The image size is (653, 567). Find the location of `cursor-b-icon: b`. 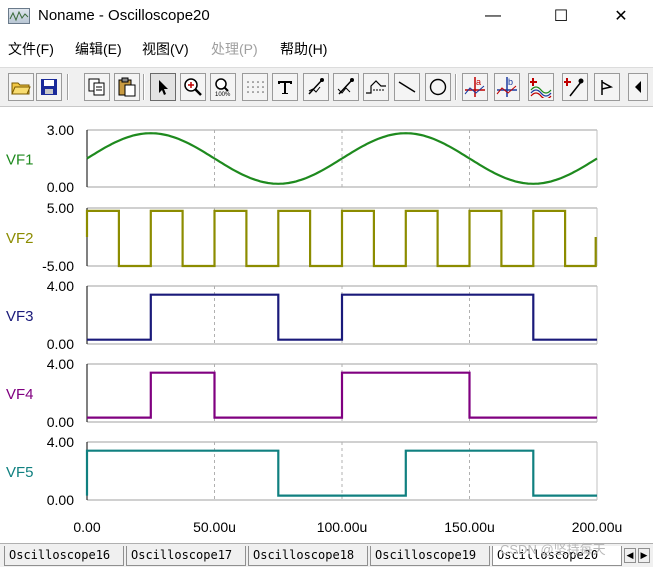

cursor-b-icon: b is located at coordinates (507, 87).